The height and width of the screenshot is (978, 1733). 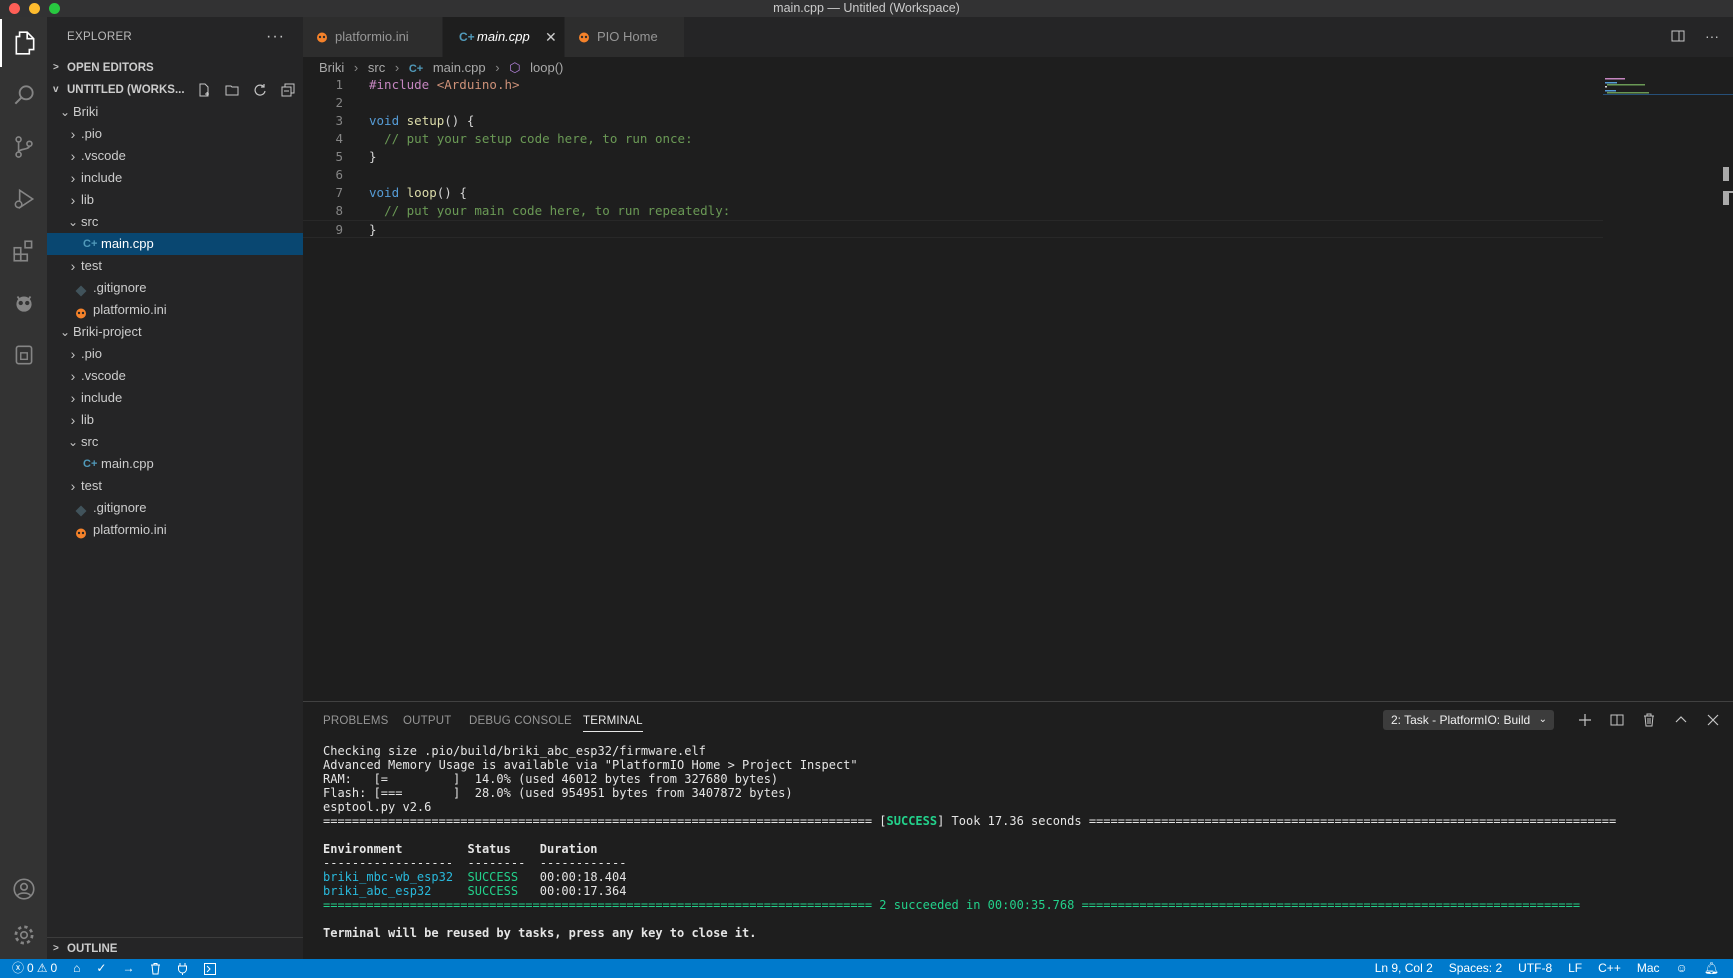 I want to click on tab-output: OUTPUT, so click(x=427, y=721).